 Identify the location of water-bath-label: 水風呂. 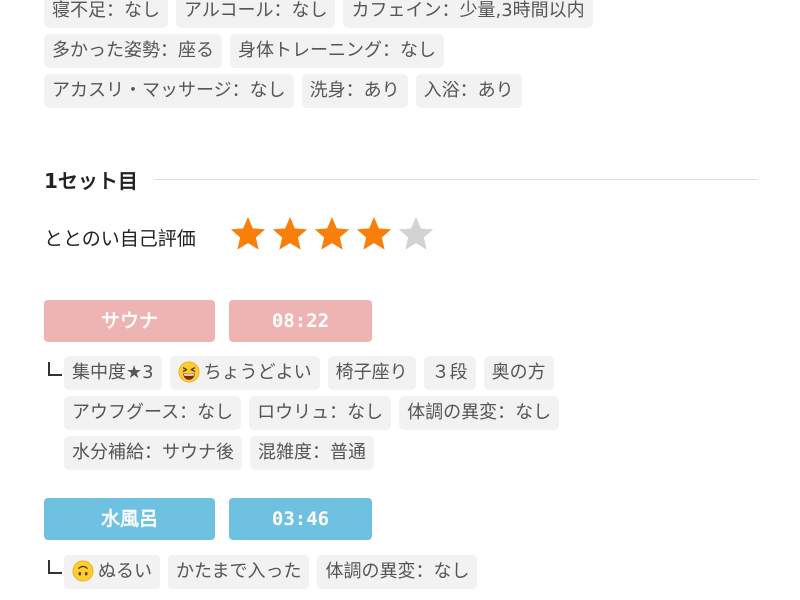
(129, 519).